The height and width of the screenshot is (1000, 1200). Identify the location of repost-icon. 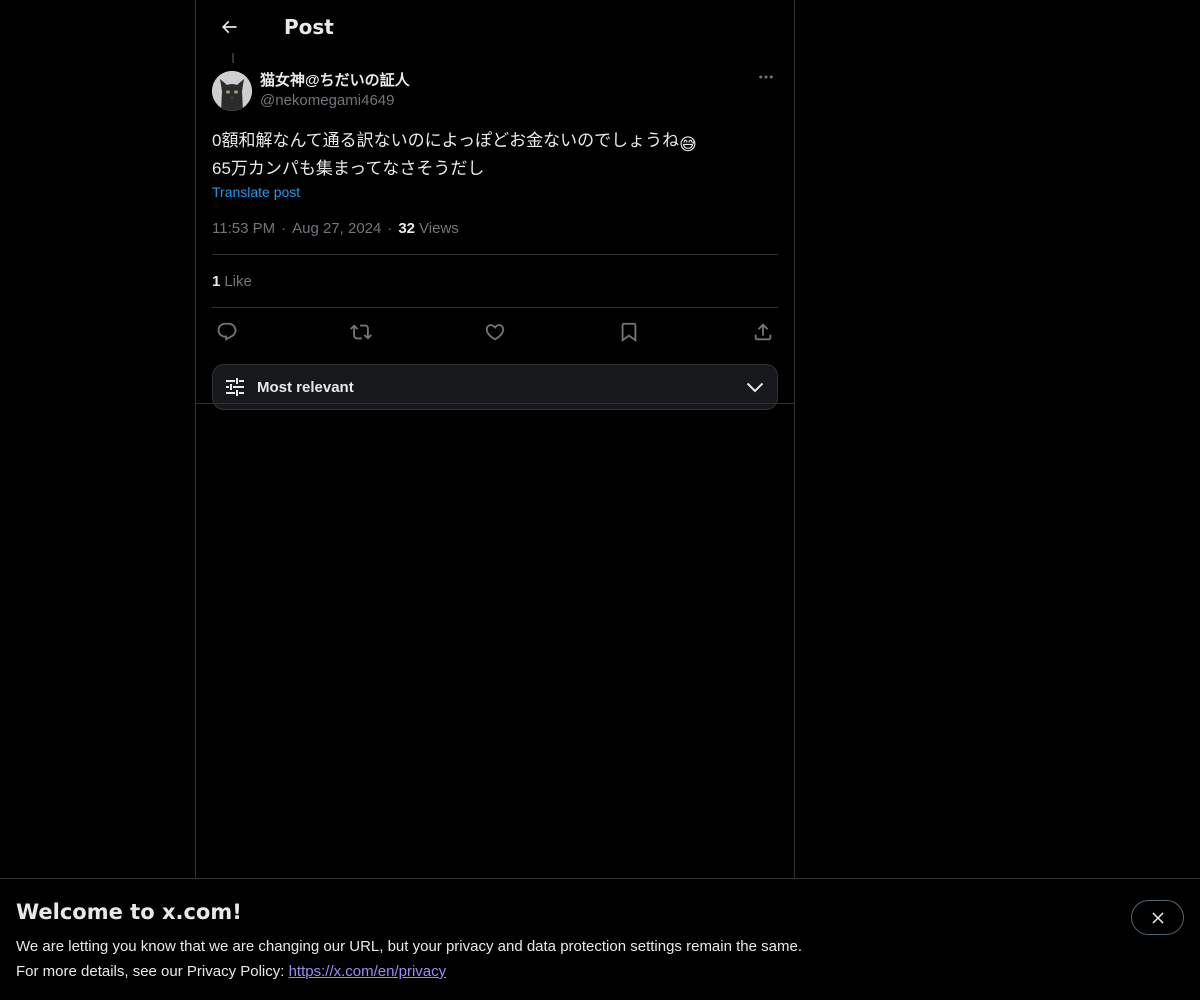
(361, 332).